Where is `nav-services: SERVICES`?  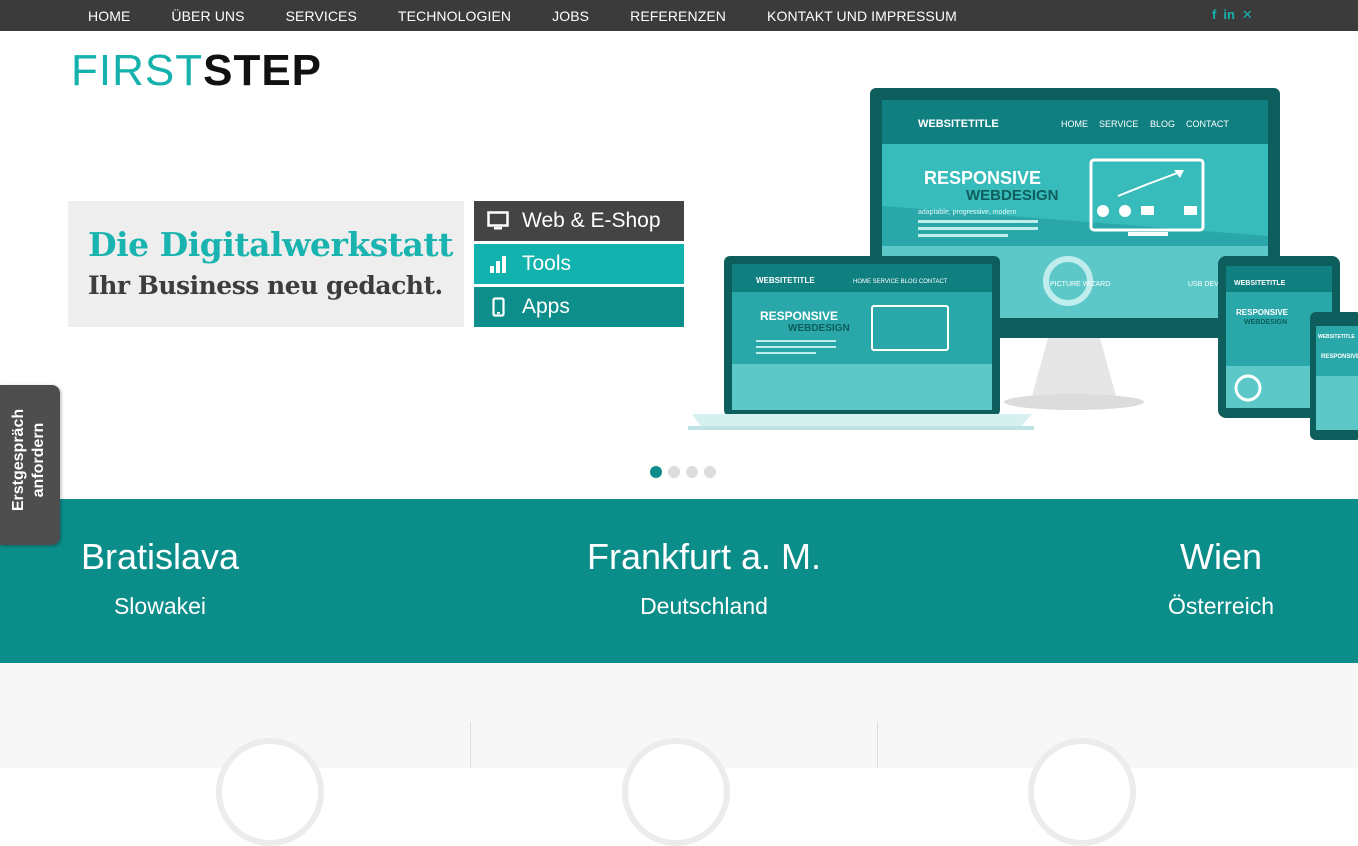
nav-services: SERVICES is located at coordinates (321, 15).